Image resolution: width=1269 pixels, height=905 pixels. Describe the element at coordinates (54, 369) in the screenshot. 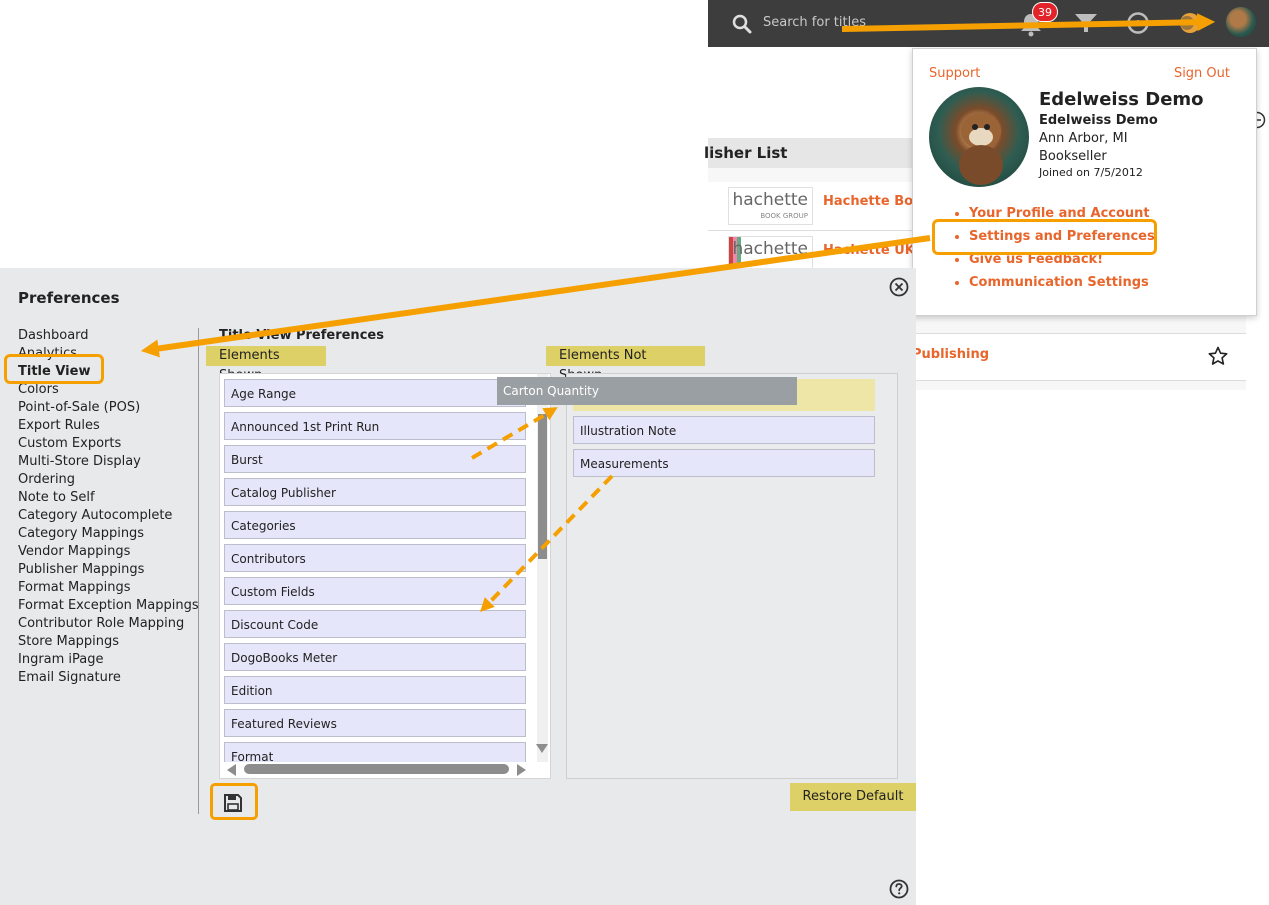

I see `title-view-highlight` at that location.